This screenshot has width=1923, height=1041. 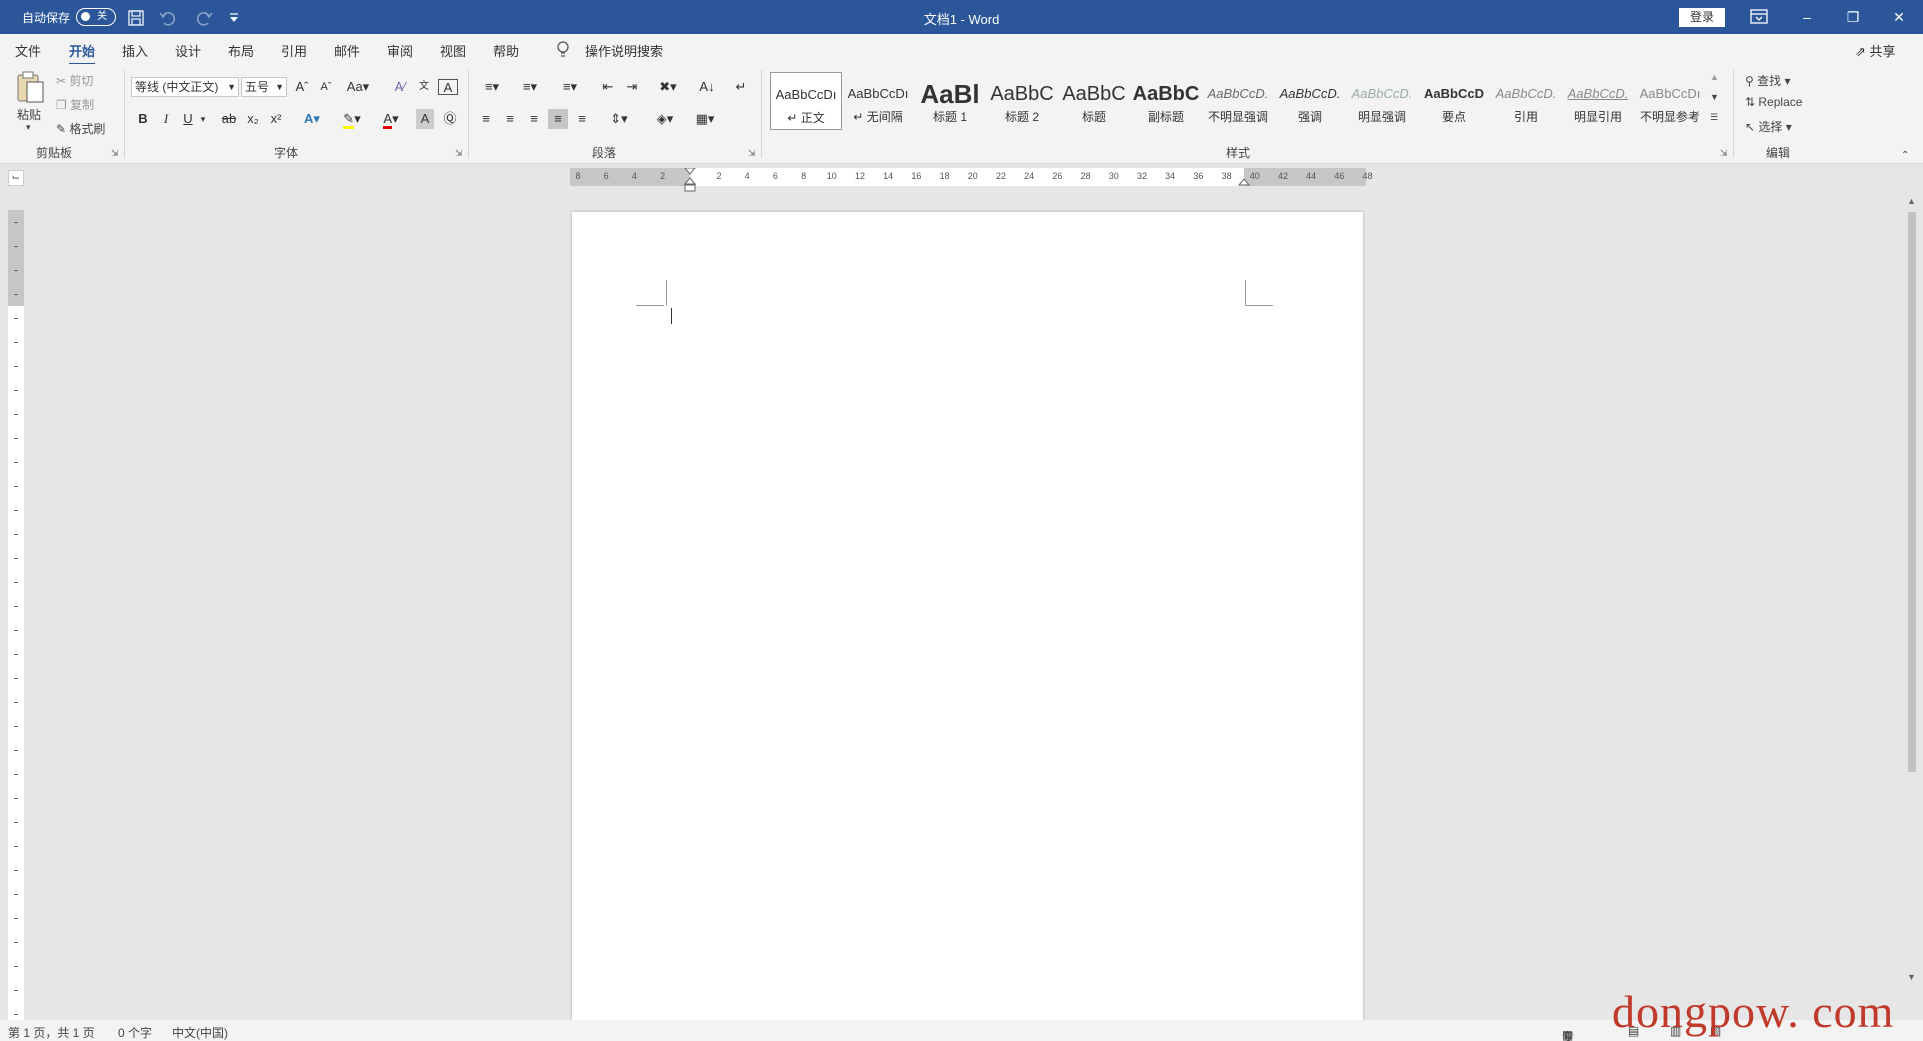 I want to click on bullets-icon: ≡▾, so click(x=492, y=87).